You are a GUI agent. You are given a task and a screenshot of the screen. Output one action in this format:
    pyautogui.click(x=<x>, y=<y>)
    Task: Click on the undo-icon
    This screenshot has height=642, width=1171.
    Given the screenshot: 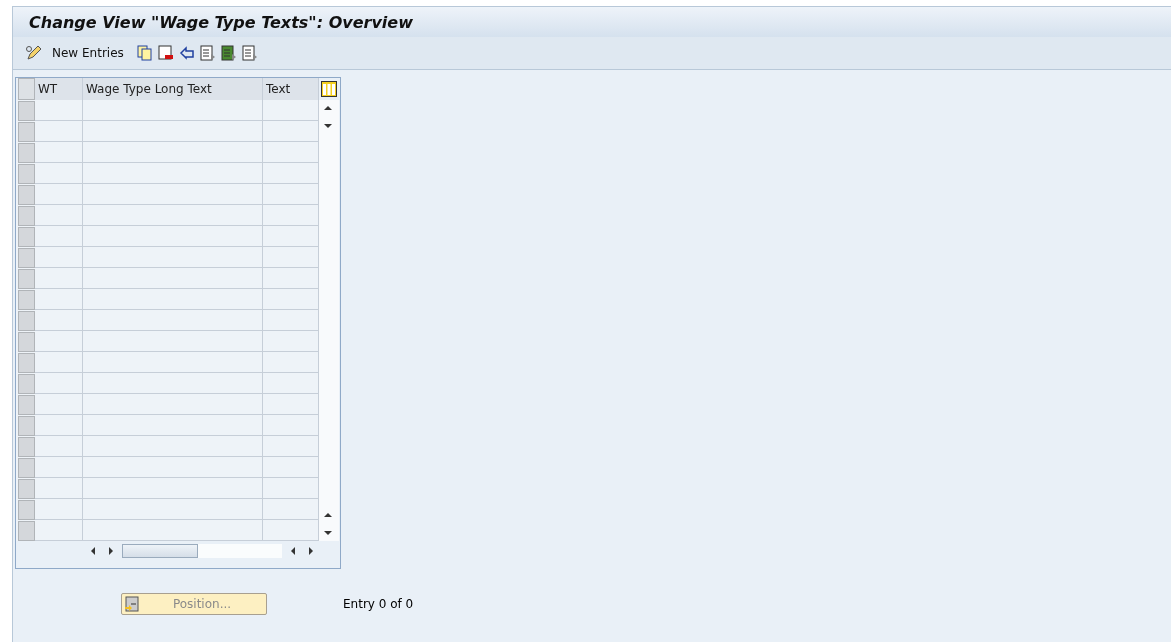 What is the action you would take?
    pyautogui.click(x=186, y=53)
    